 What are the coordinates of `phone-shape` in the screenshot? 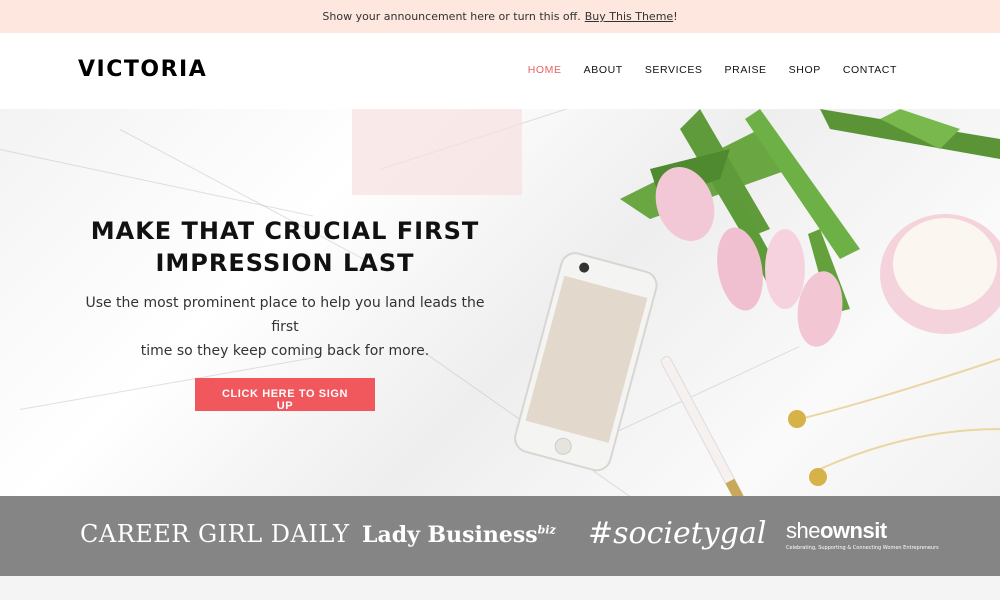 It's located at (586, 362).